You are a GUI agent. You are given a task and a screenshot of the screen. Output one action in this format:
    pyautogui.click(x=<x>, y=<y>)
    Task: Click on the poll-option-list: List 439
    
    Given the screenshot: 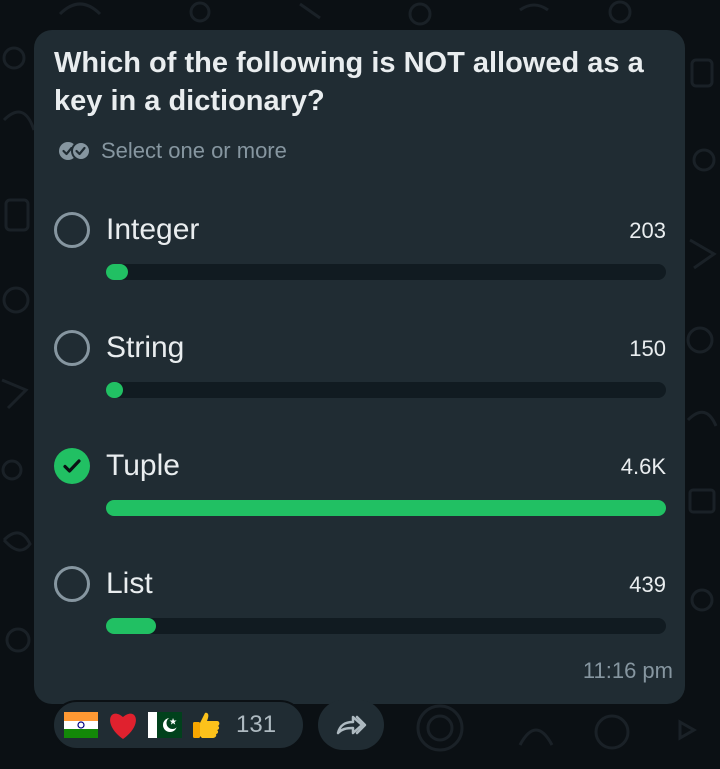 What is the action you would take?
    pyautogui.click(x=359, y=608)
    